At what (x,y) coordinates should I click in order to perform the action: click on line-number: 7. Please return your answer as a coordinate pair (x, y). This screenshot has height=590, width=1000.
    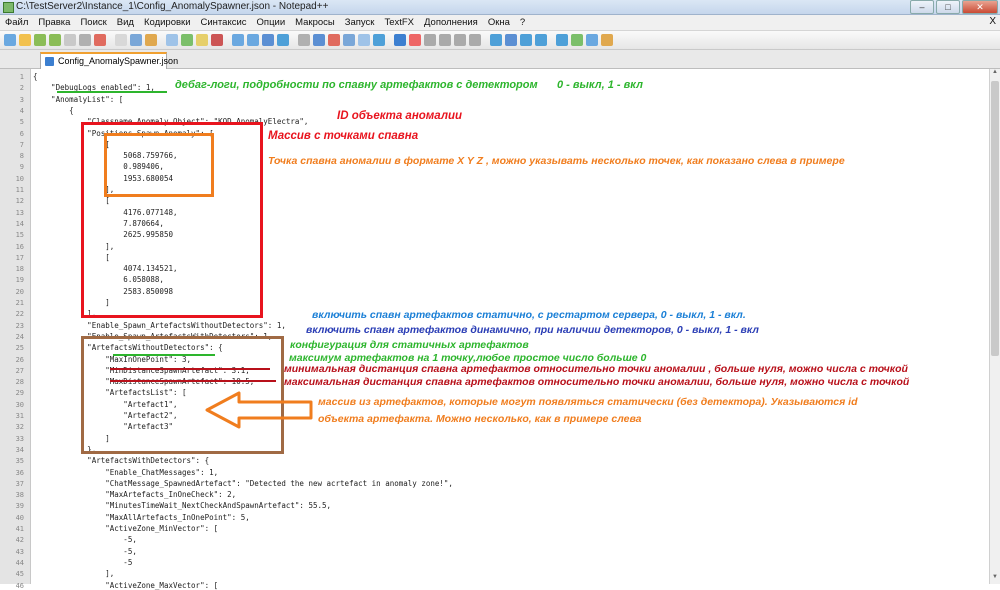
    Looking at the image, I should click on (21, 144).